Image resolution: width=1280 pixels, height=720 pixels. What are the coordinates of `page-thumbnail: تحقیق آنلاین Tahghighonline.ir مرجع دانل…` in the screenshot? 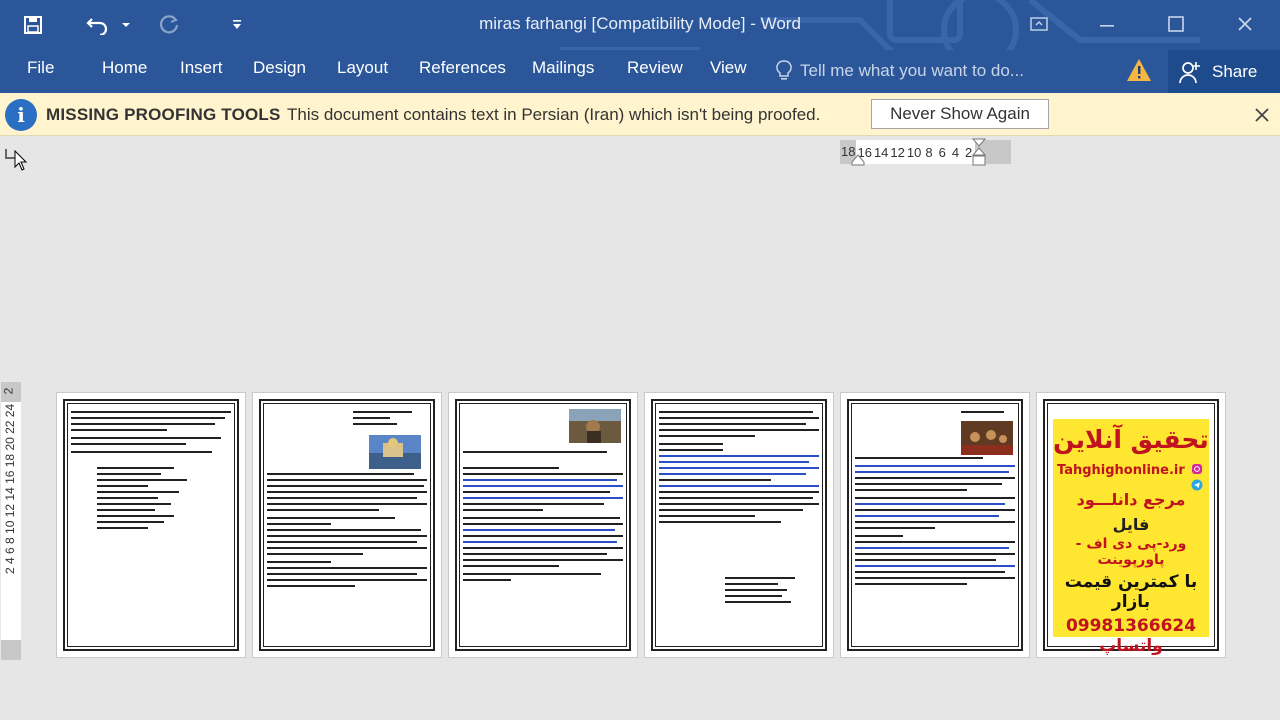 It's located at (1131, 525).